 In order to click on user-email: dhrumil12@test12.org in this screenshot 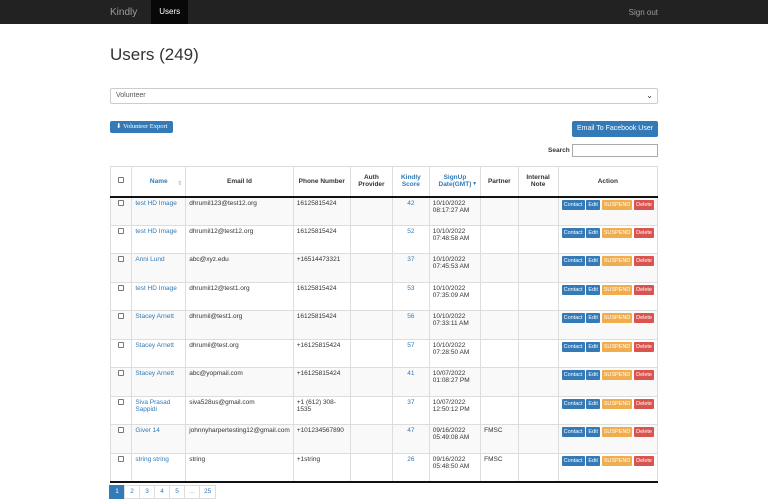, I will do `click(239, 239)`.